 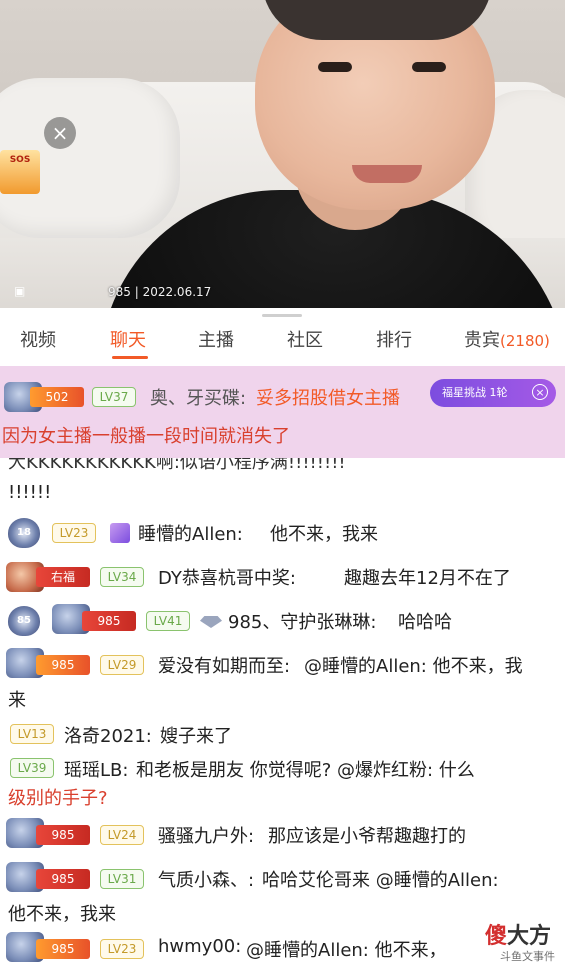 I want to click on level-badge: LV13, so click(x=32, y=734).